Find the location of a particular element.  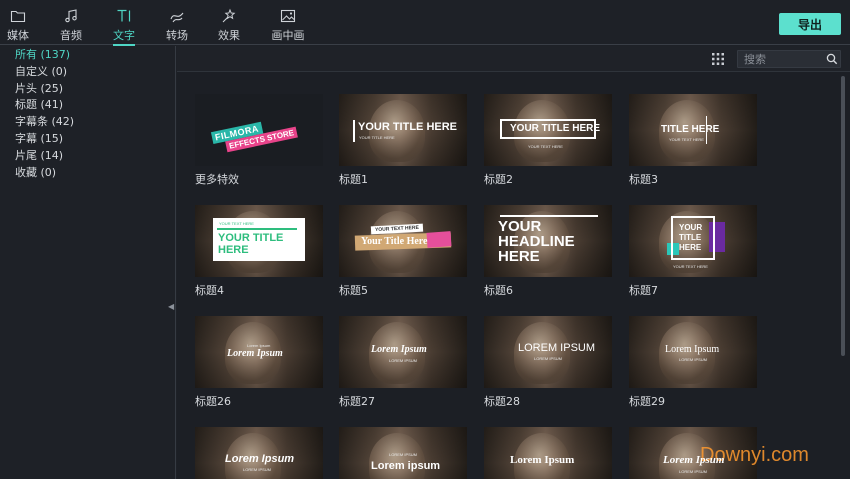

preview-title-line-1: YOUR is located at coordinates (691, 227).